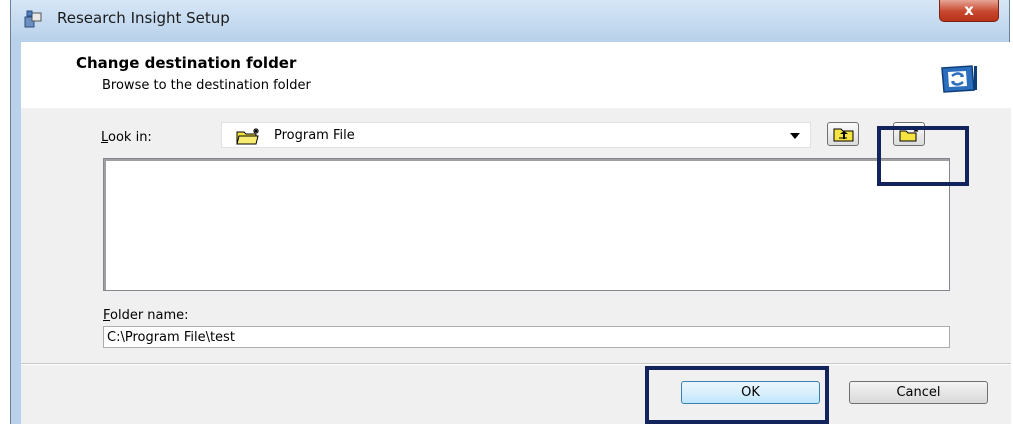 This screenshot has width=1013, height=424. Describe the element at coordinates (969, 11) in the screenshot. I see `close-button: x` at that location.